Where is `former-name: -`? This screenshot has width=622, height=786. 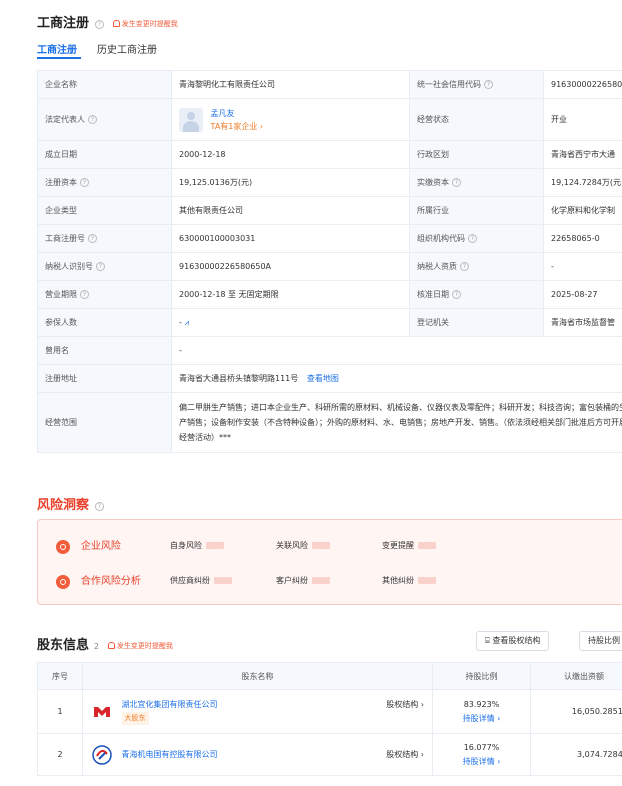
former-name: - is located at coordinates (396, 350).